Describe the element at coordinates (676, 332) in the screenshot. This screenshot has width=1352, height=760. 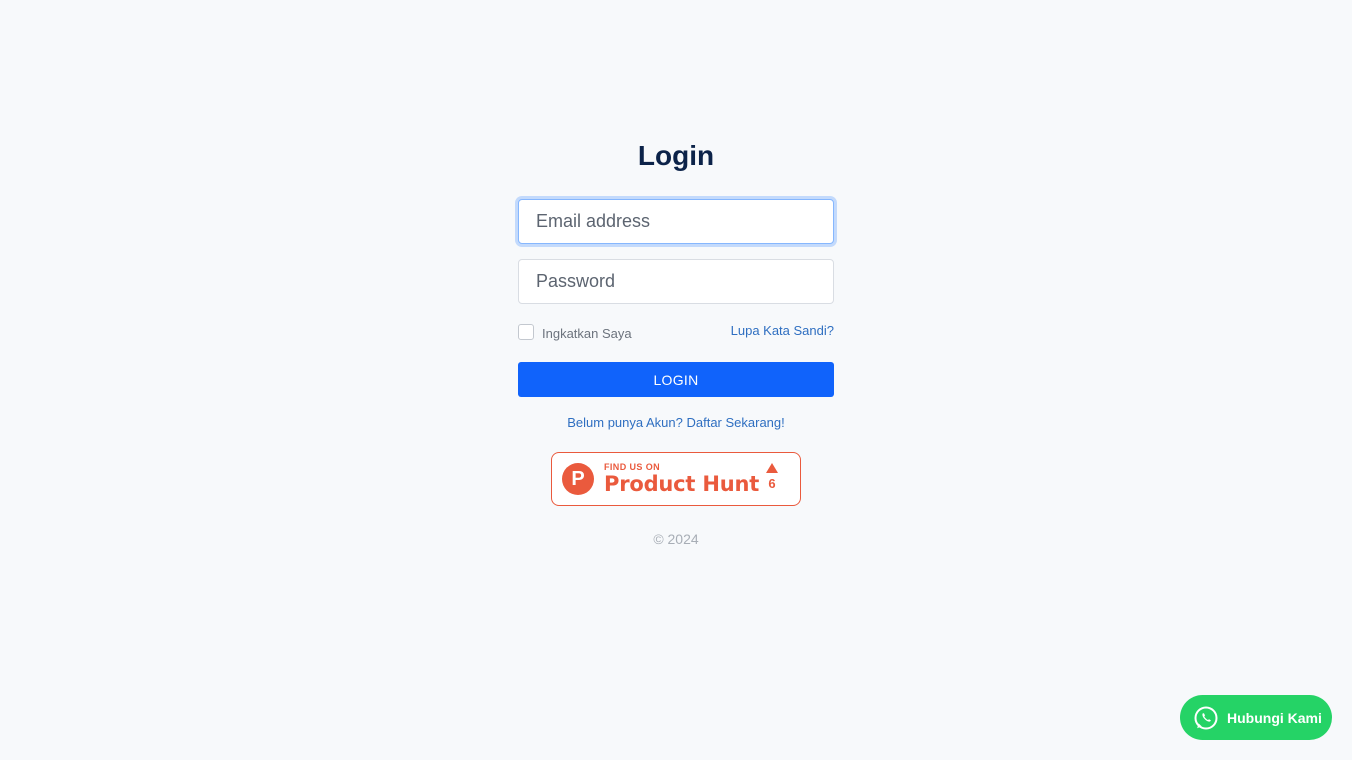
I see `remember-forgot-row: Ingkatkan Saya Lupa Kata Sandi?` at that location.